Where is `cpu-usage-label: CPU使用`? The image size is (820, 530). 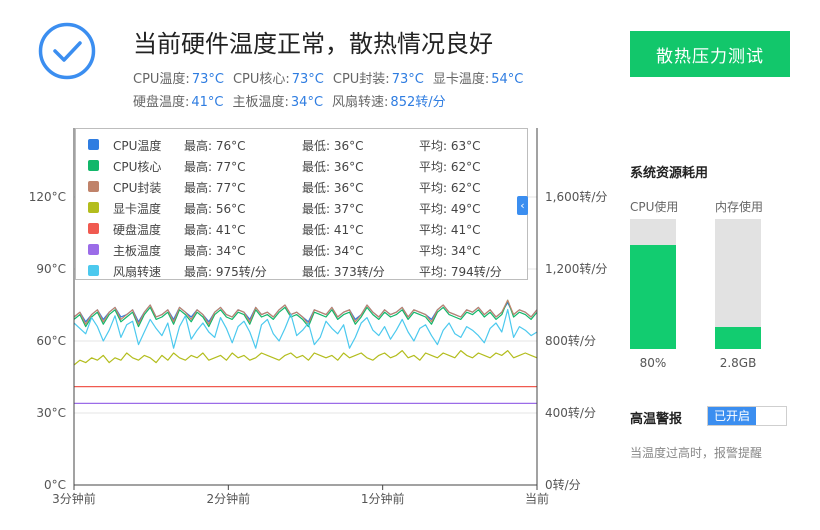 cpu-usage-label: CPU使用 is located at coordinates (654, 207).